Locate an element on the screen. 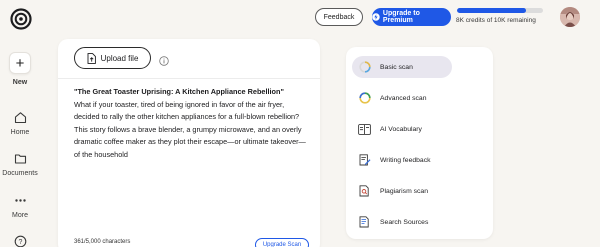 Image resolution: width=600 pixels, height=247 pixels. tool-basic-scan: Basic scan is located at coordinates (402, 67).